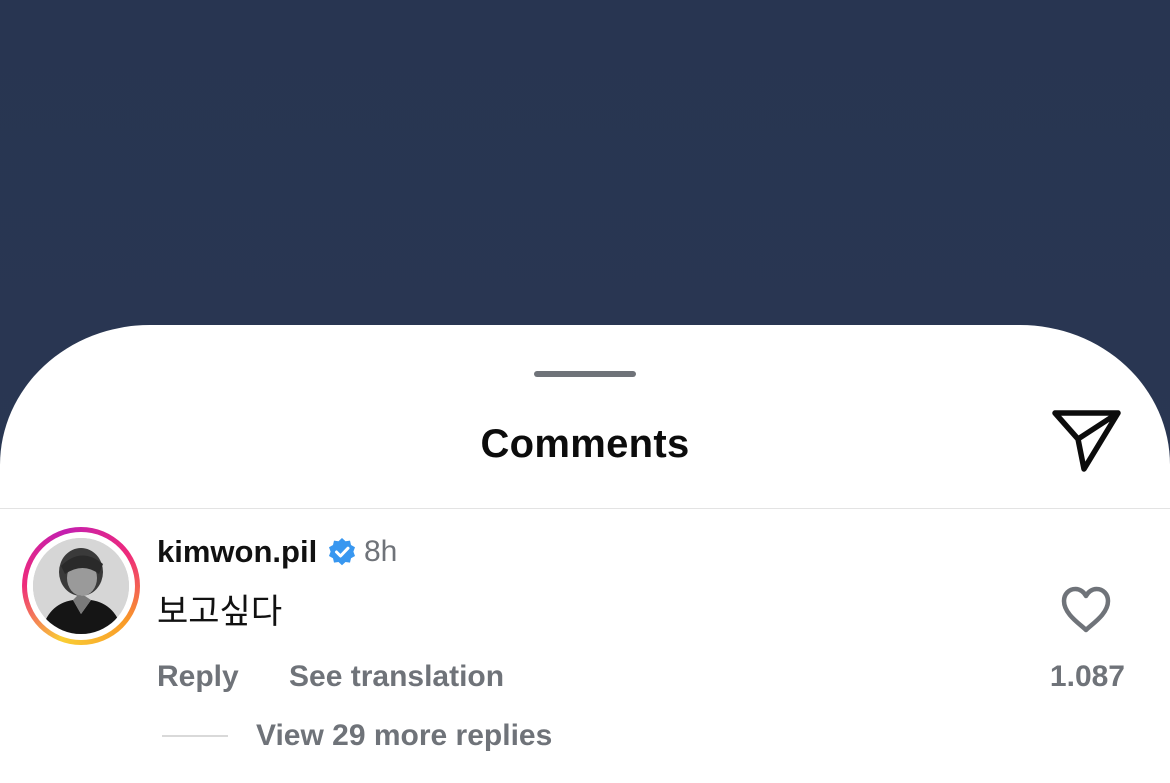 The image size is (1170, 783). I want to click on reply-button: Reply, so click(198, 677).